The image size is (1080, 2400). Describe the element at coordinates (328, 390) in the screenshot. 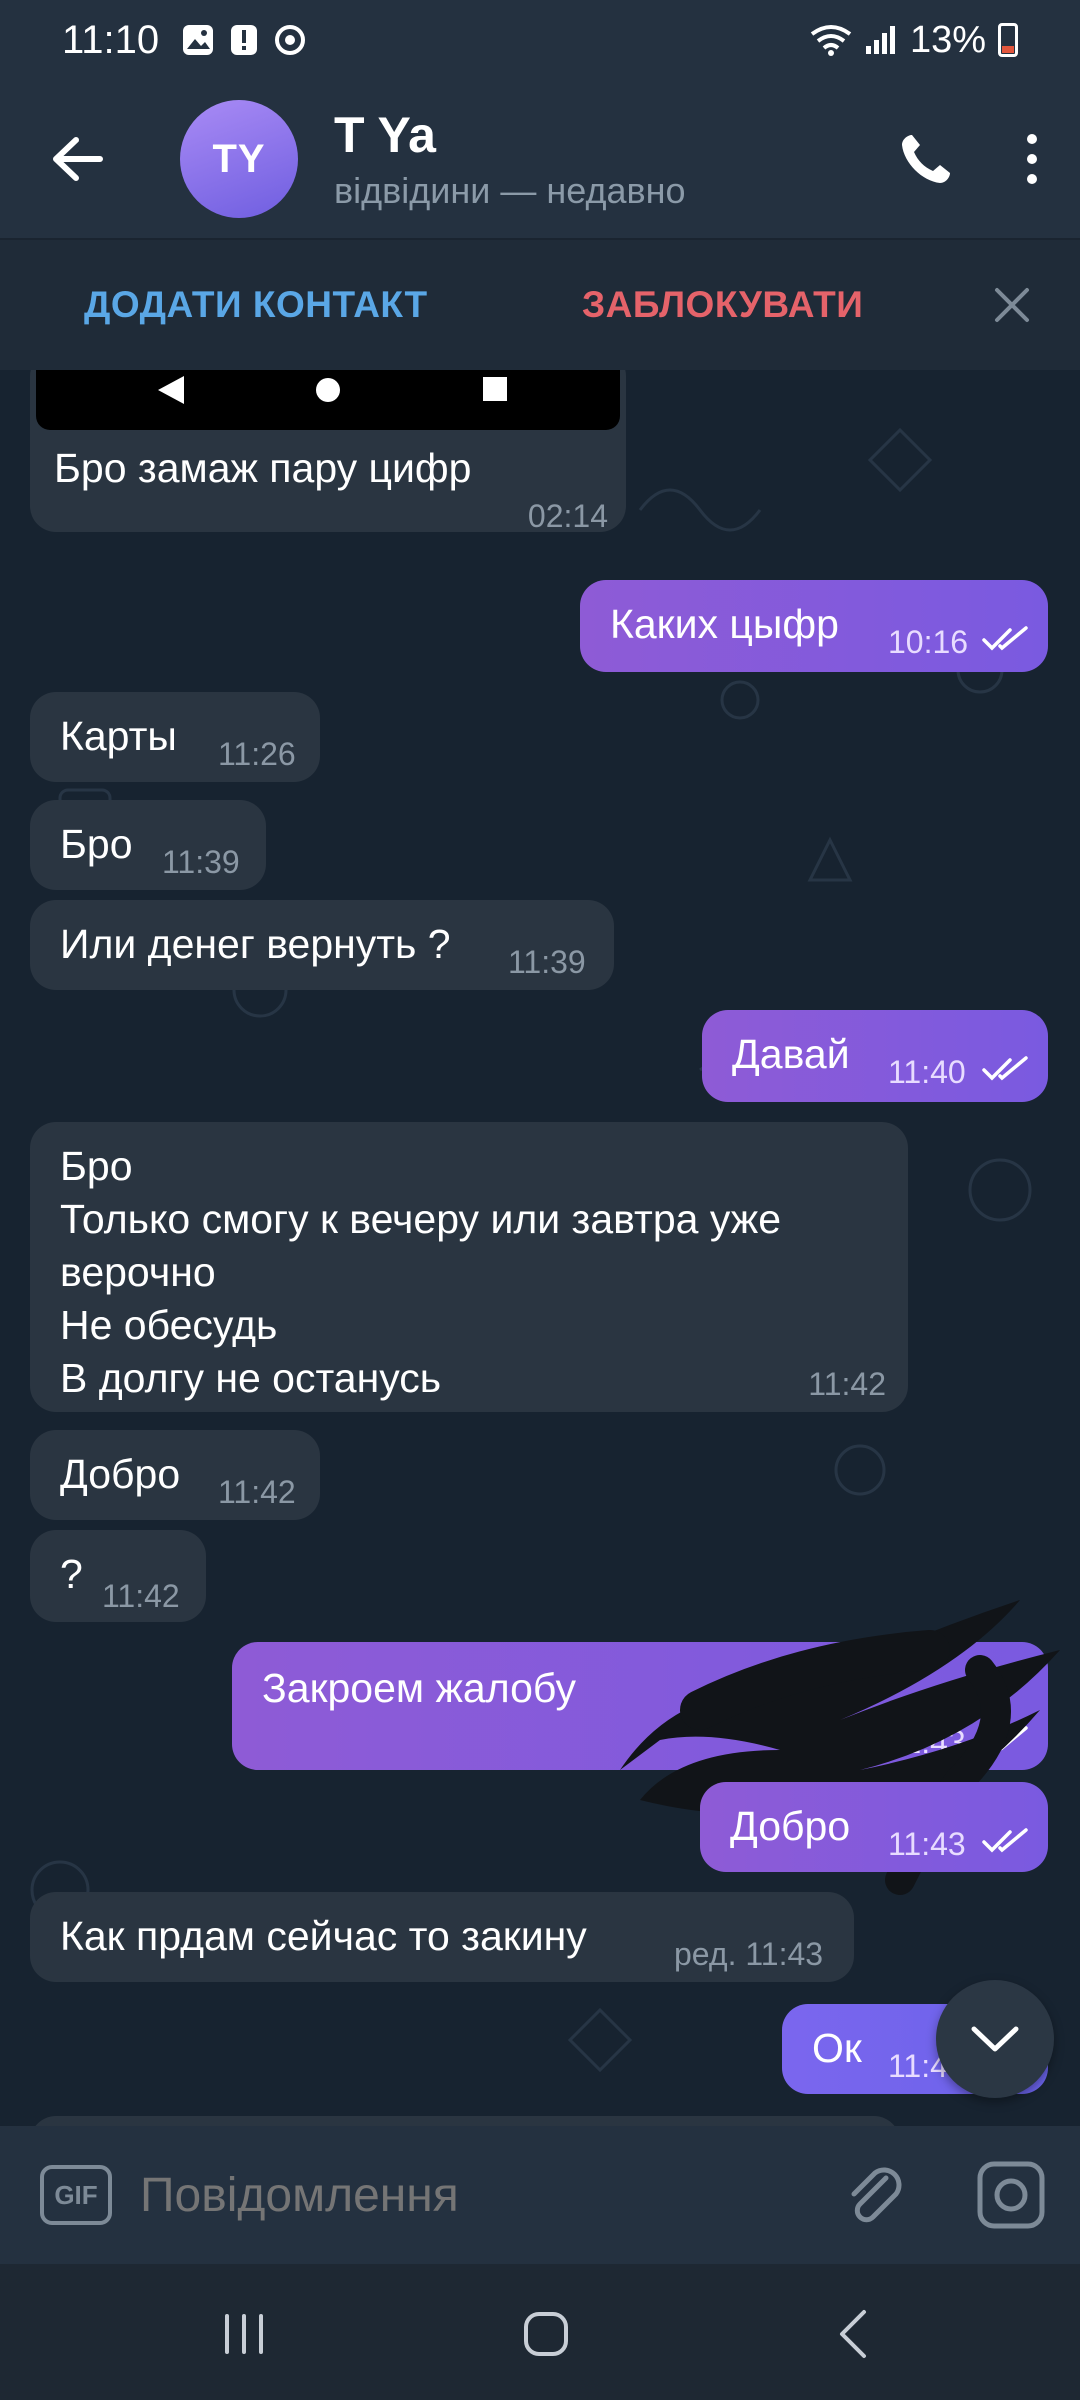

I see `nav-home-icon` at that location.